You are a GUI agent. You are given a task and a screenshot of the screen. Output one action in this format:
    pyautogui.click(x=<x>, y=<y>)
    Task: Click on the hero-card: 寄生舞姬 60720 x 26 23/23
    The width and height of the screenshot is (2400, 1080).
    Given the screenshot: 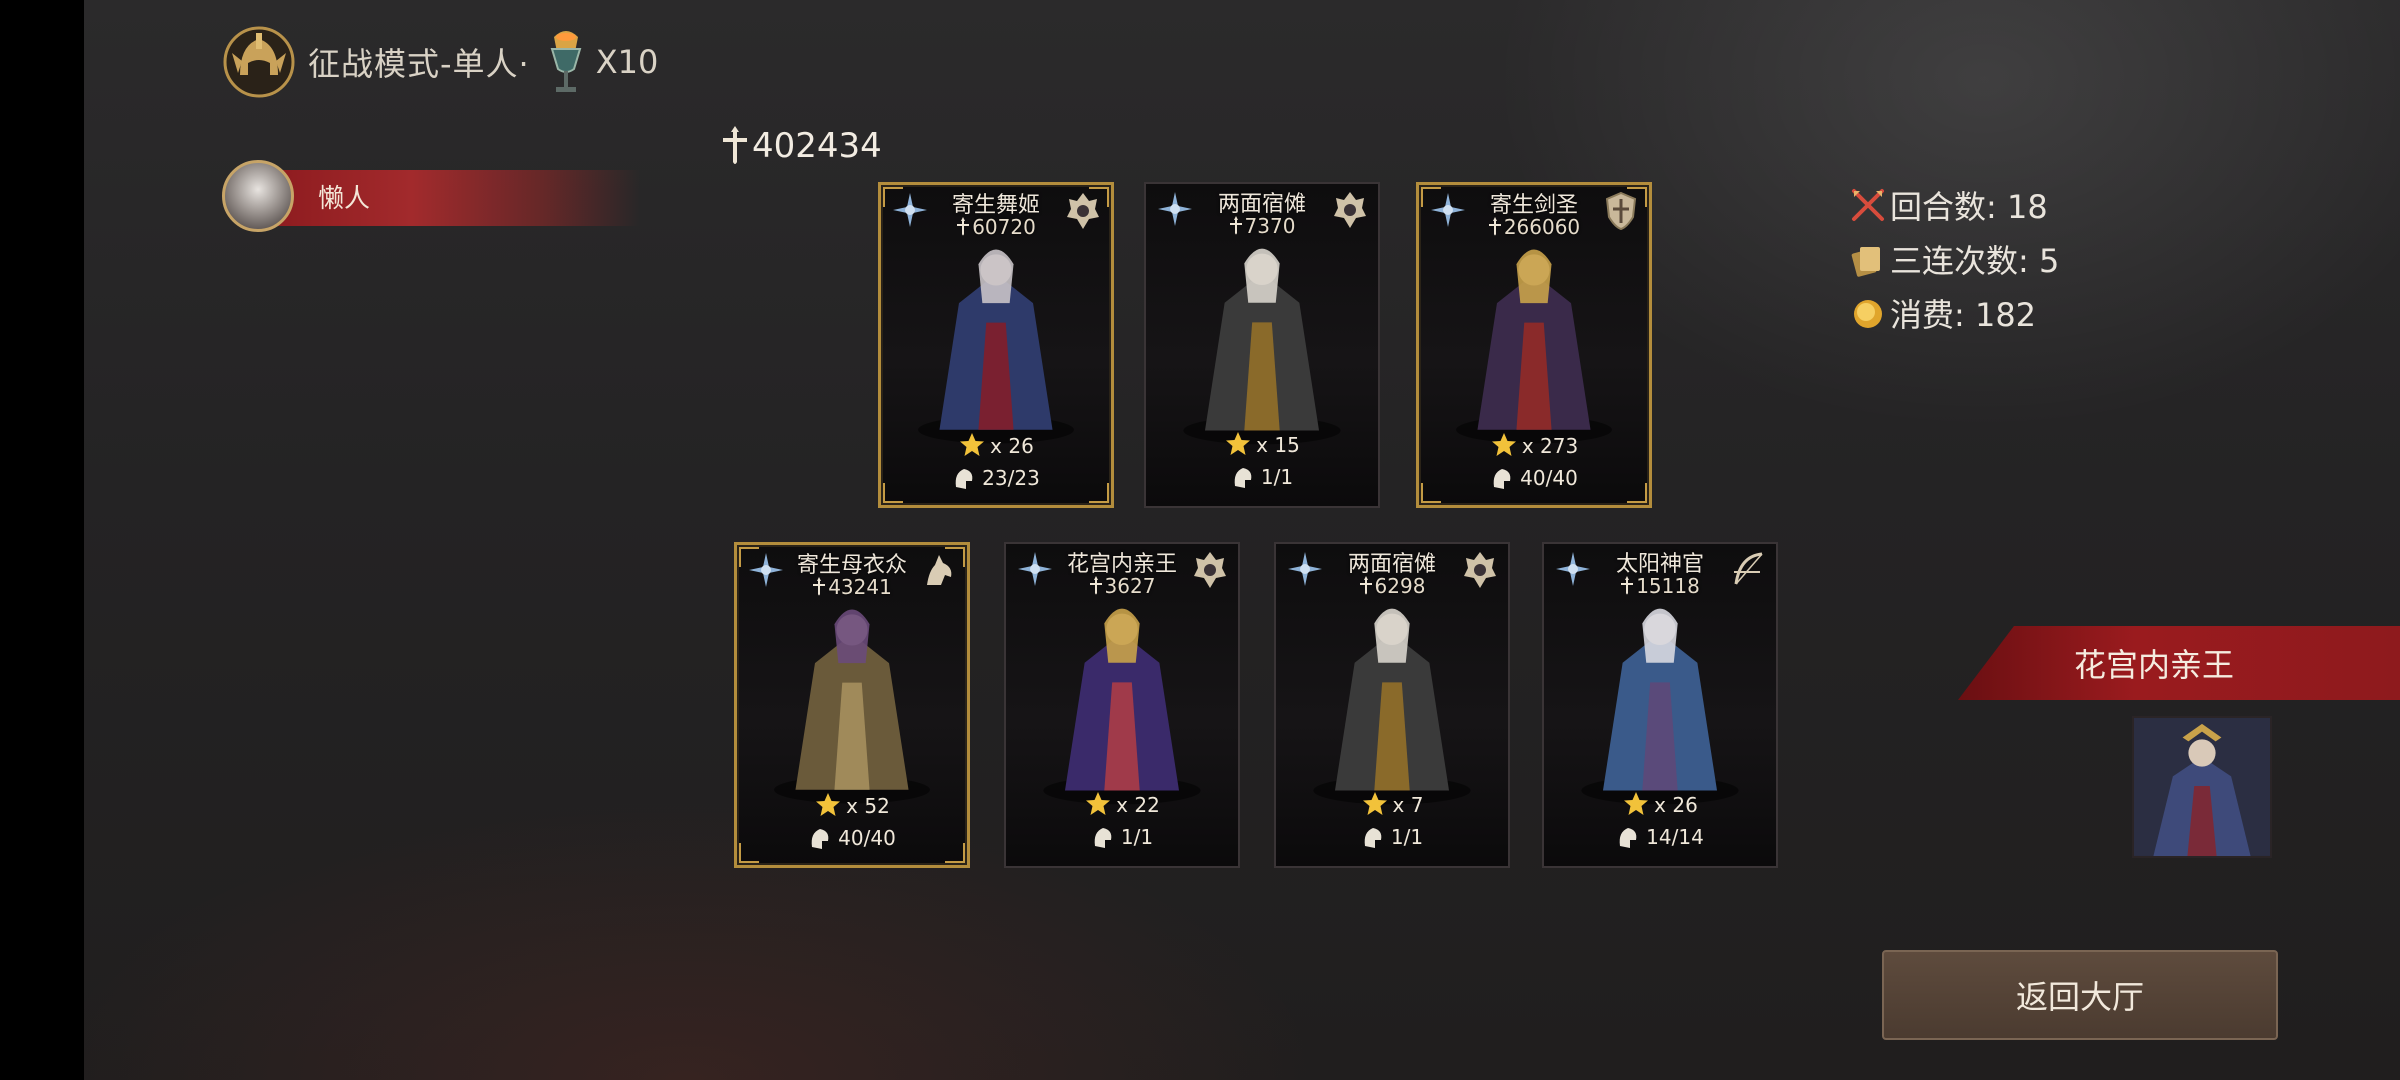 What is the action you would take?
    pyautogui.click(x=996, y=345)
    